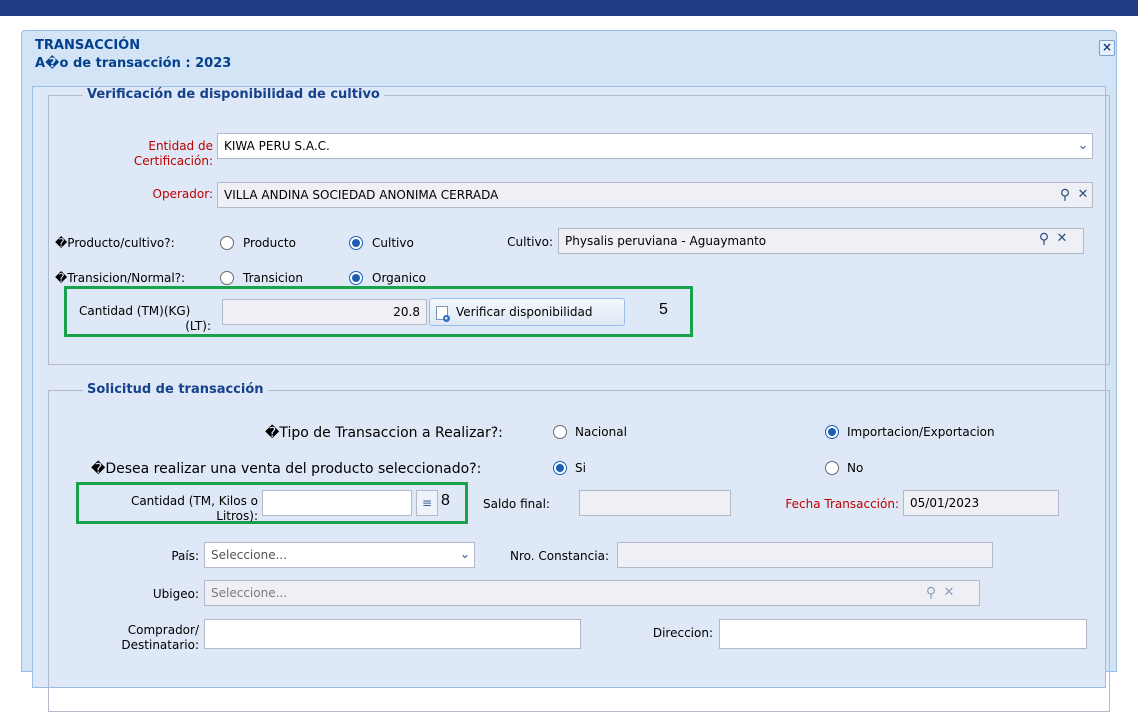 Image resolution: width=1138 pixels, height=712 pixels. Describe the element at coordinates (175, 390) in the screenshot. I see `solicitud-legend: Solicitud de transacción` at that location.